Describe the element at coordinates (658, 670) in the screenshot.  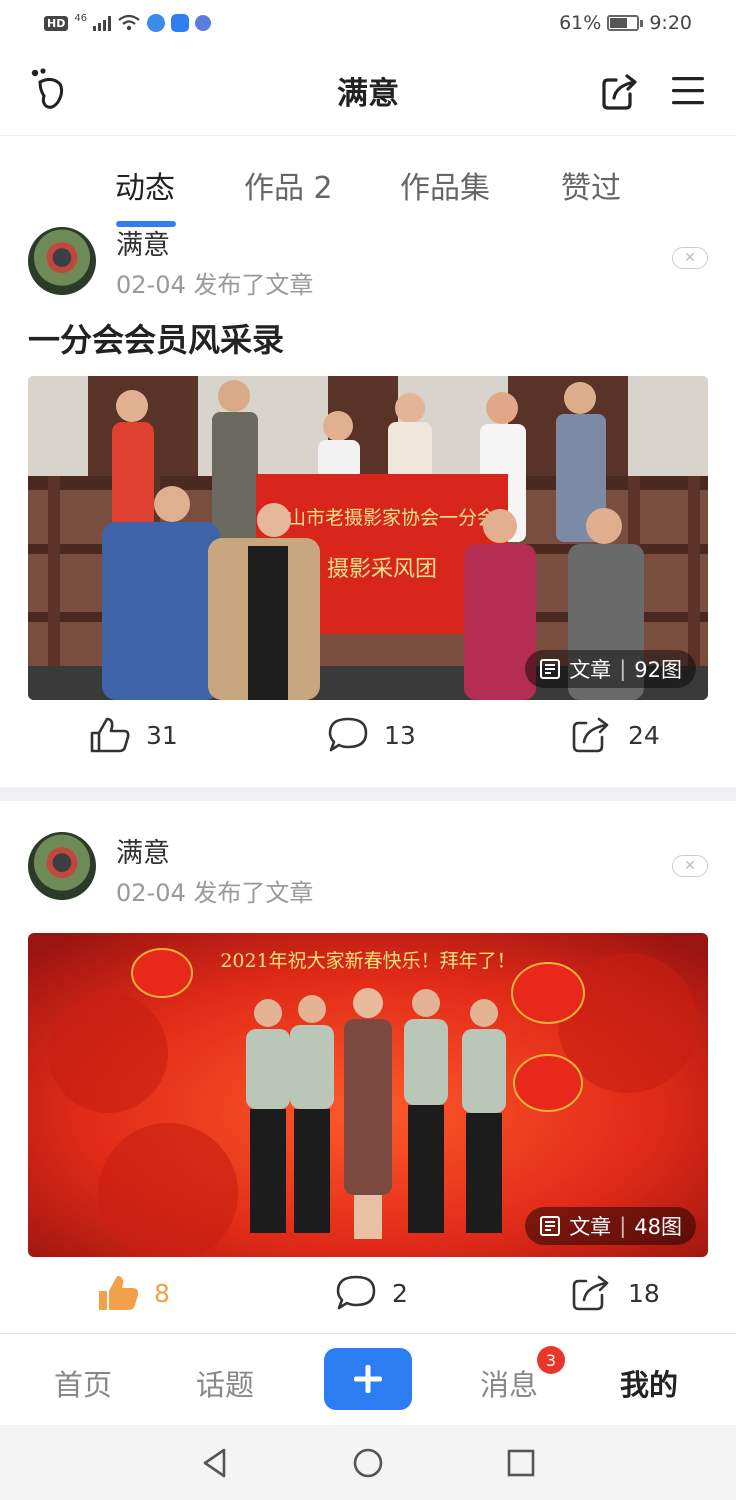
I see `badge-count: 92图` at that location.